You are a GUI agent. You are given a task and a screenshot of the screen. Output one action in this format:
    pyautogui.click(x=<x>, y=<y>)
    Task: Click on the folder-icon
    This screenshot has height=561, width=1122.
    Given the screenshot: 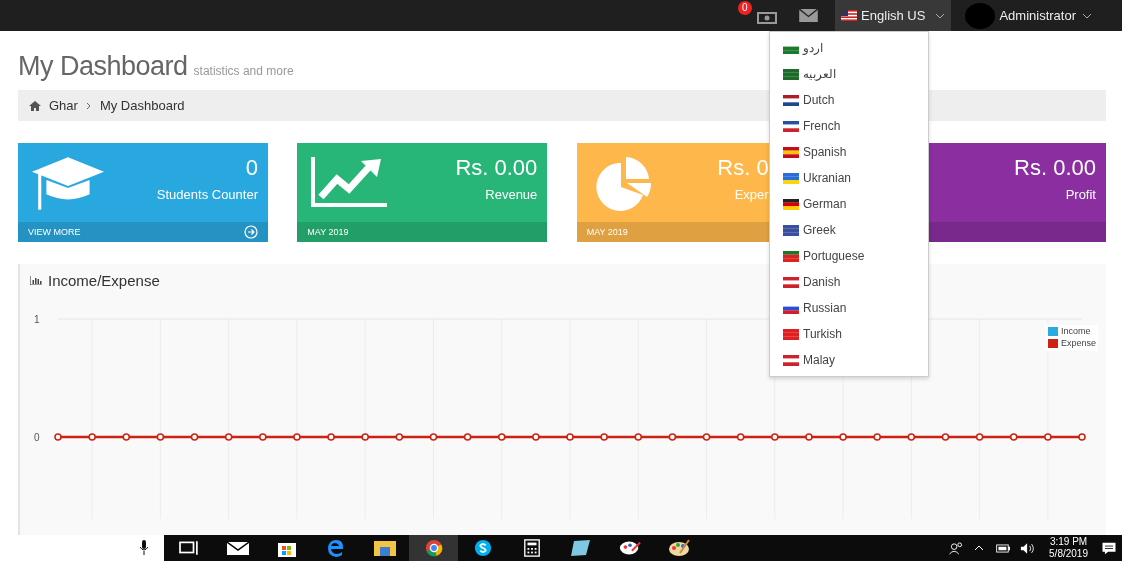 What is the action you would take?
    pyautogui.click(x=385, y=548)
    